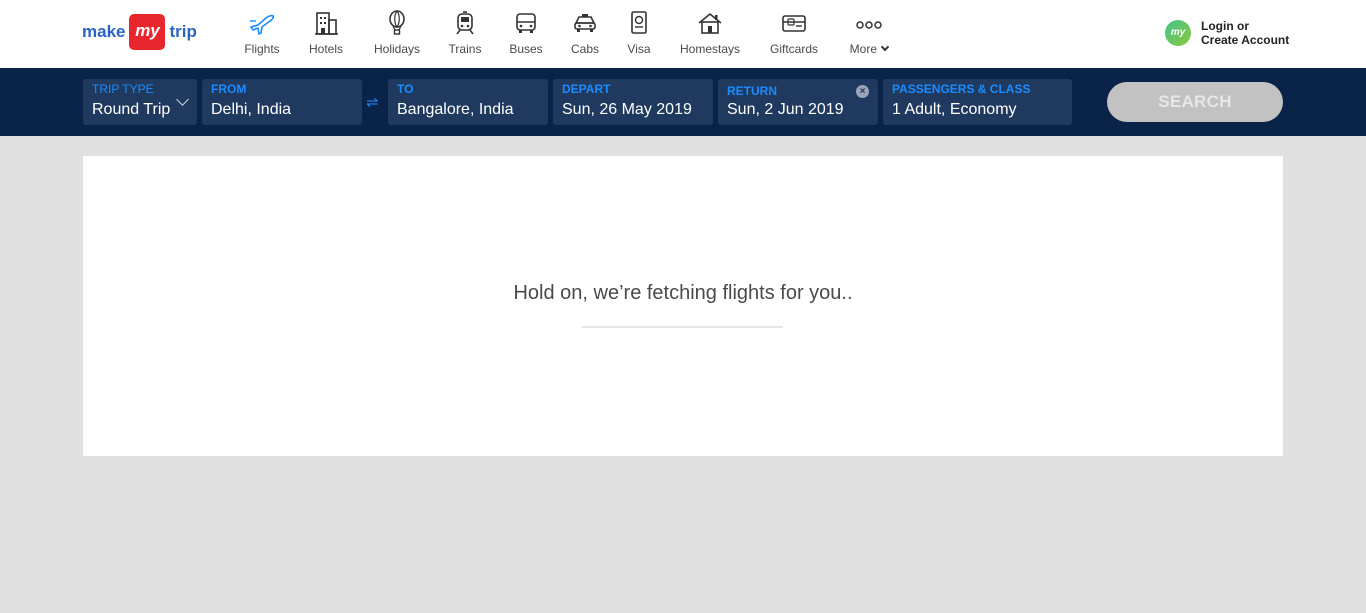 The image size is (1366, 613). I want to click on logo-trip-text: trip, so click(183, 31).